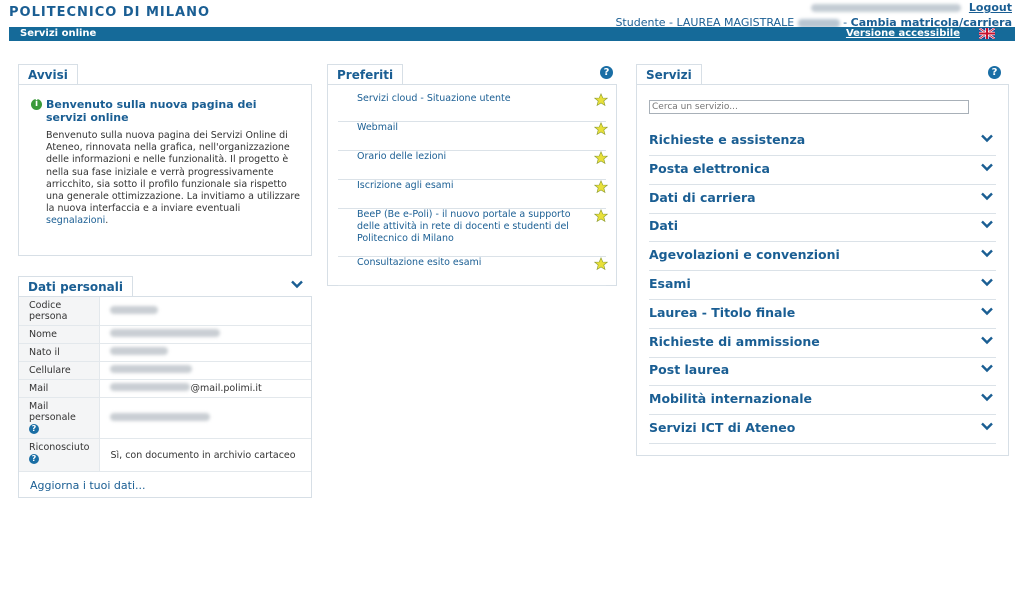 This screenshot has width=1024, height=590. What do you see at coordinates (455, 128) in the screenshot?
I see `favorite-item-label: Webmail` at bounding box center [455, 128].